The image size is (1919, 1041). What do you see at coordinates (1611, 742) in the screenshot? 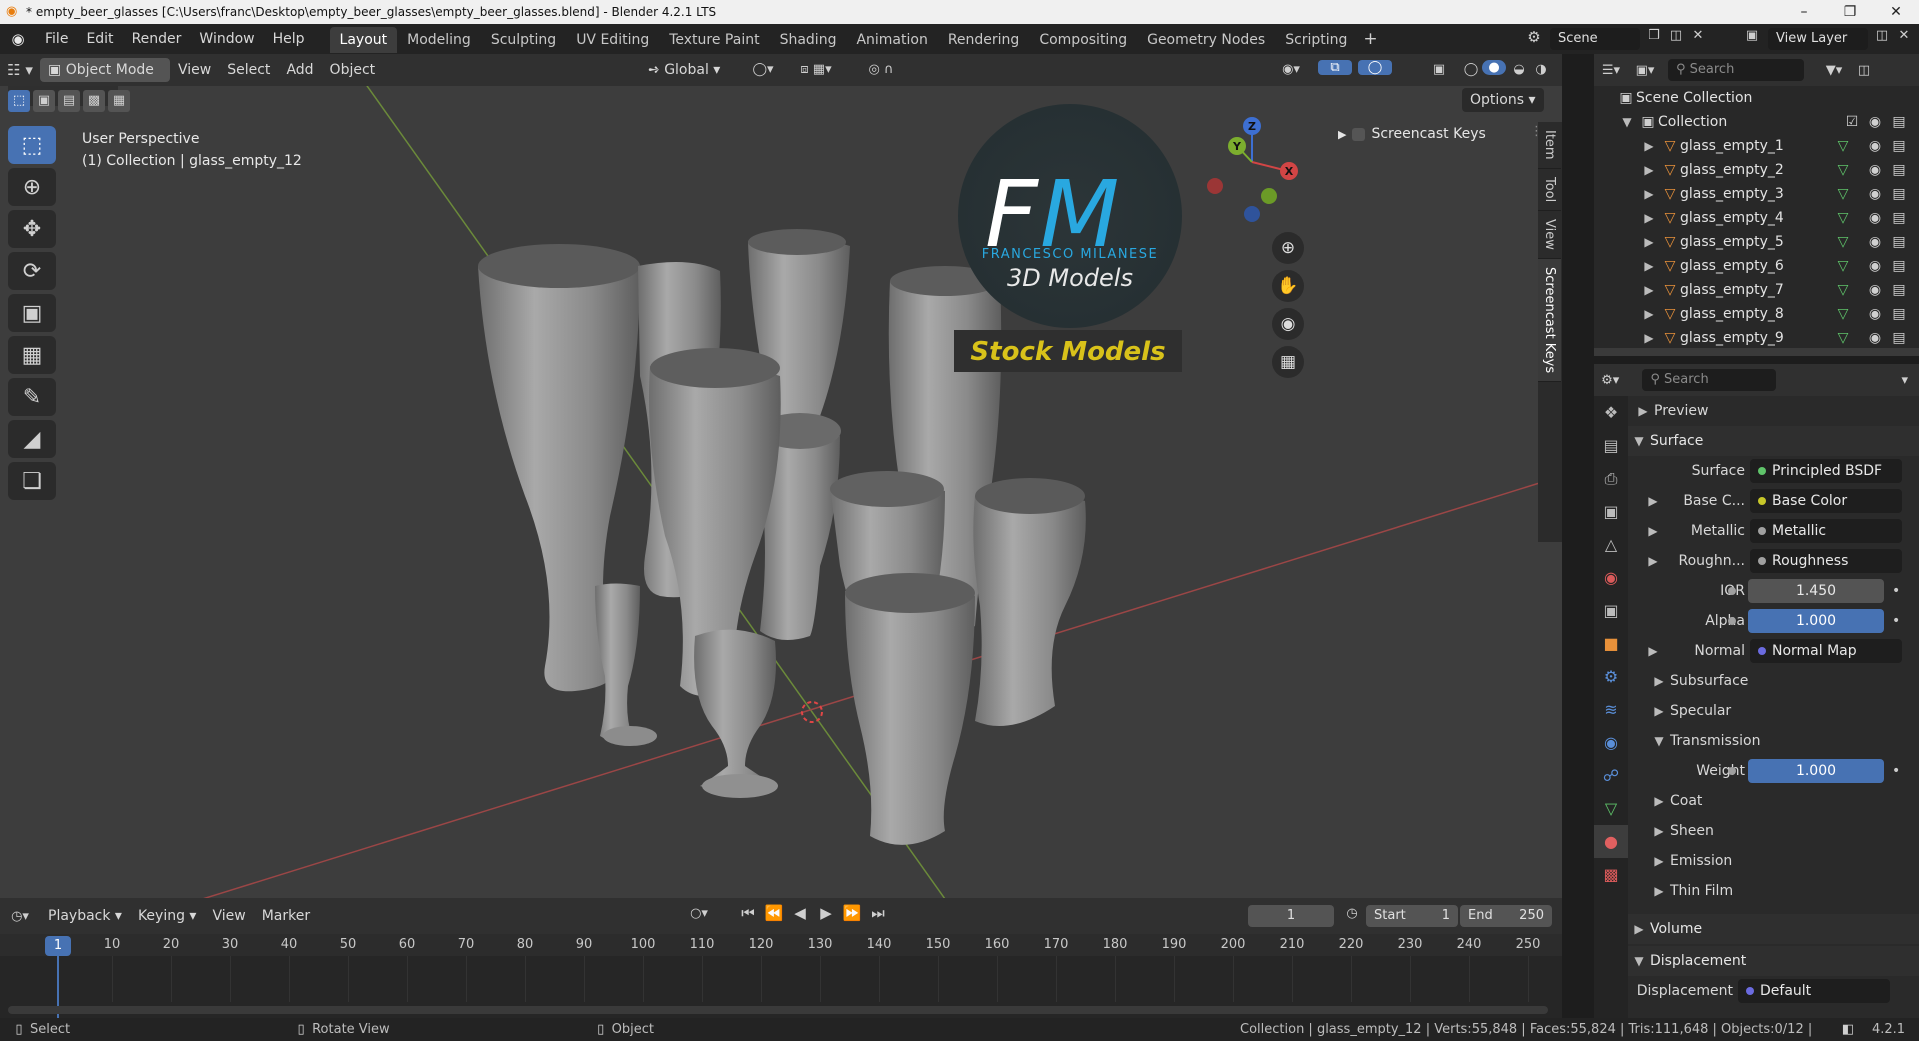
I see `physics-tab-icon: ◉` at bounding box center [1611, 742].